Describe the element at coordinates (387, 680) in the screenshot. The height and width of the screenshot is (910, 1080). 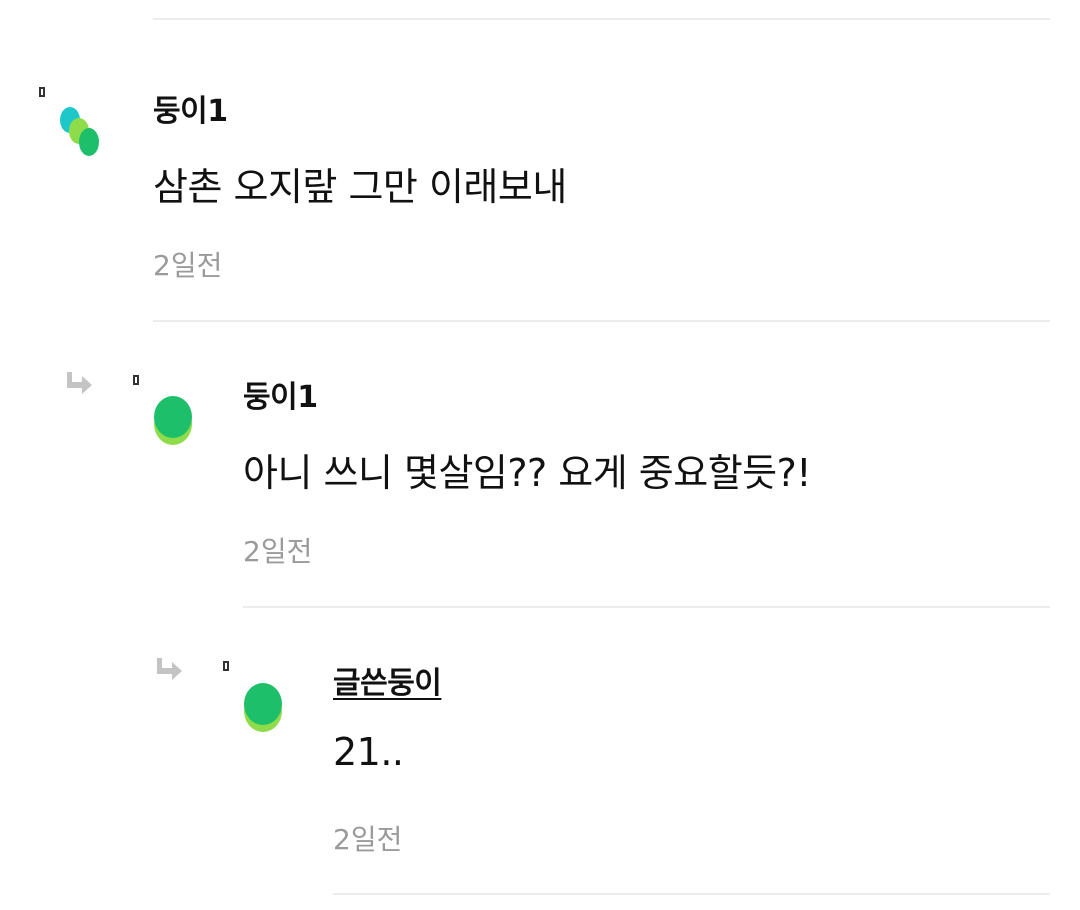
I see `comment-author-op: 글쓴둥이` at that location.